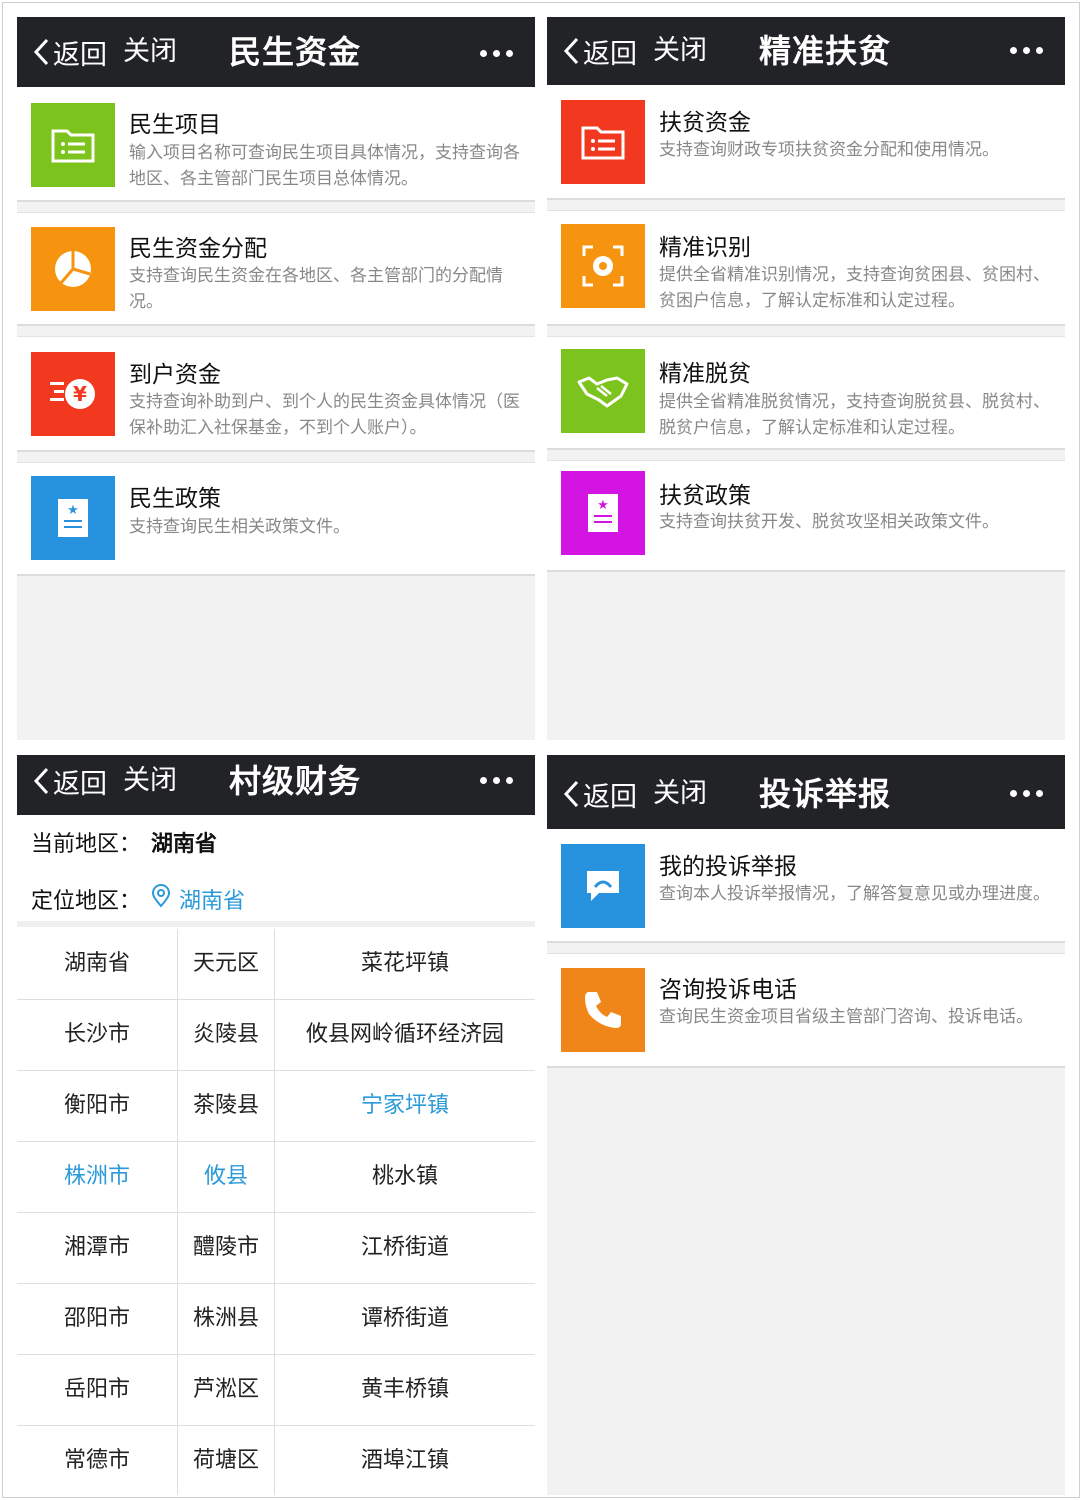  I want to click on current-region-row: 当前地区： 湖南省, so click(276, 840).